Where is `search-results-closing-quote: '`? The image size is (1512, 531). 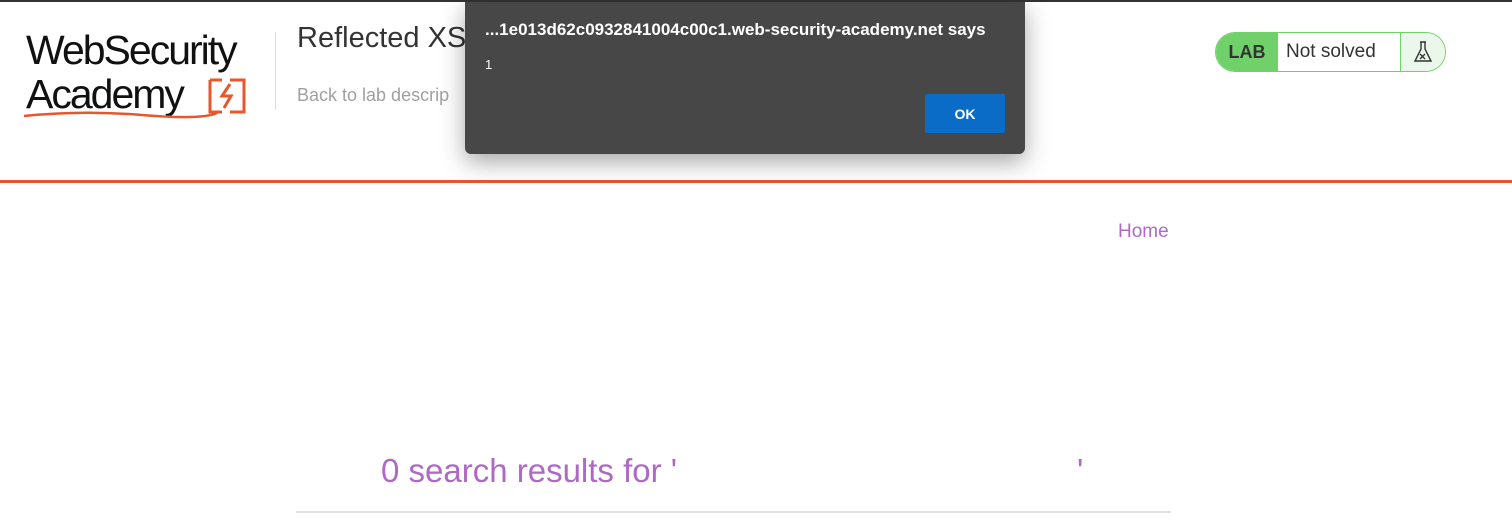
search-results-closing-quote: ' is located at coordinates (1080, 470).